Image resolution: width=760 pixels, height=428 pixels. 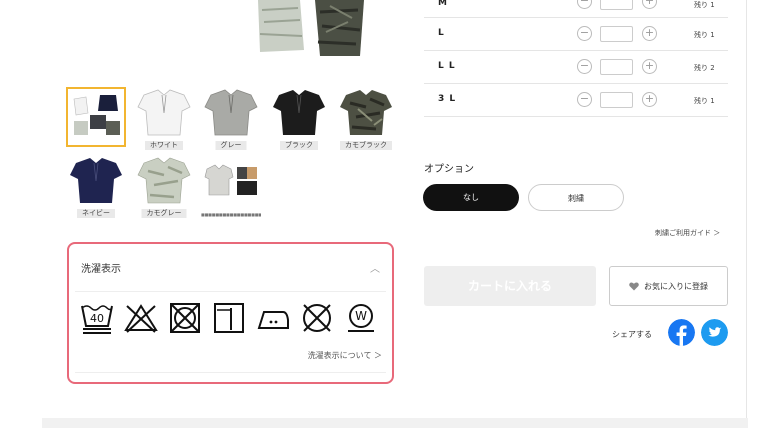 What do you see at coordinates (616, 67) in the screenshot?
I see `quantity-input-ll` at bounding box center [616, 67].